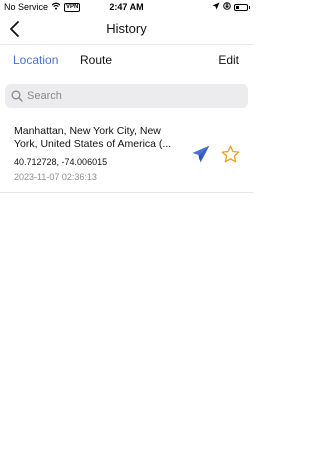  What do you see at coordinates (96, 60) in the screenshot?
I see `tab-route: Route` at bounding box center [96, 60].